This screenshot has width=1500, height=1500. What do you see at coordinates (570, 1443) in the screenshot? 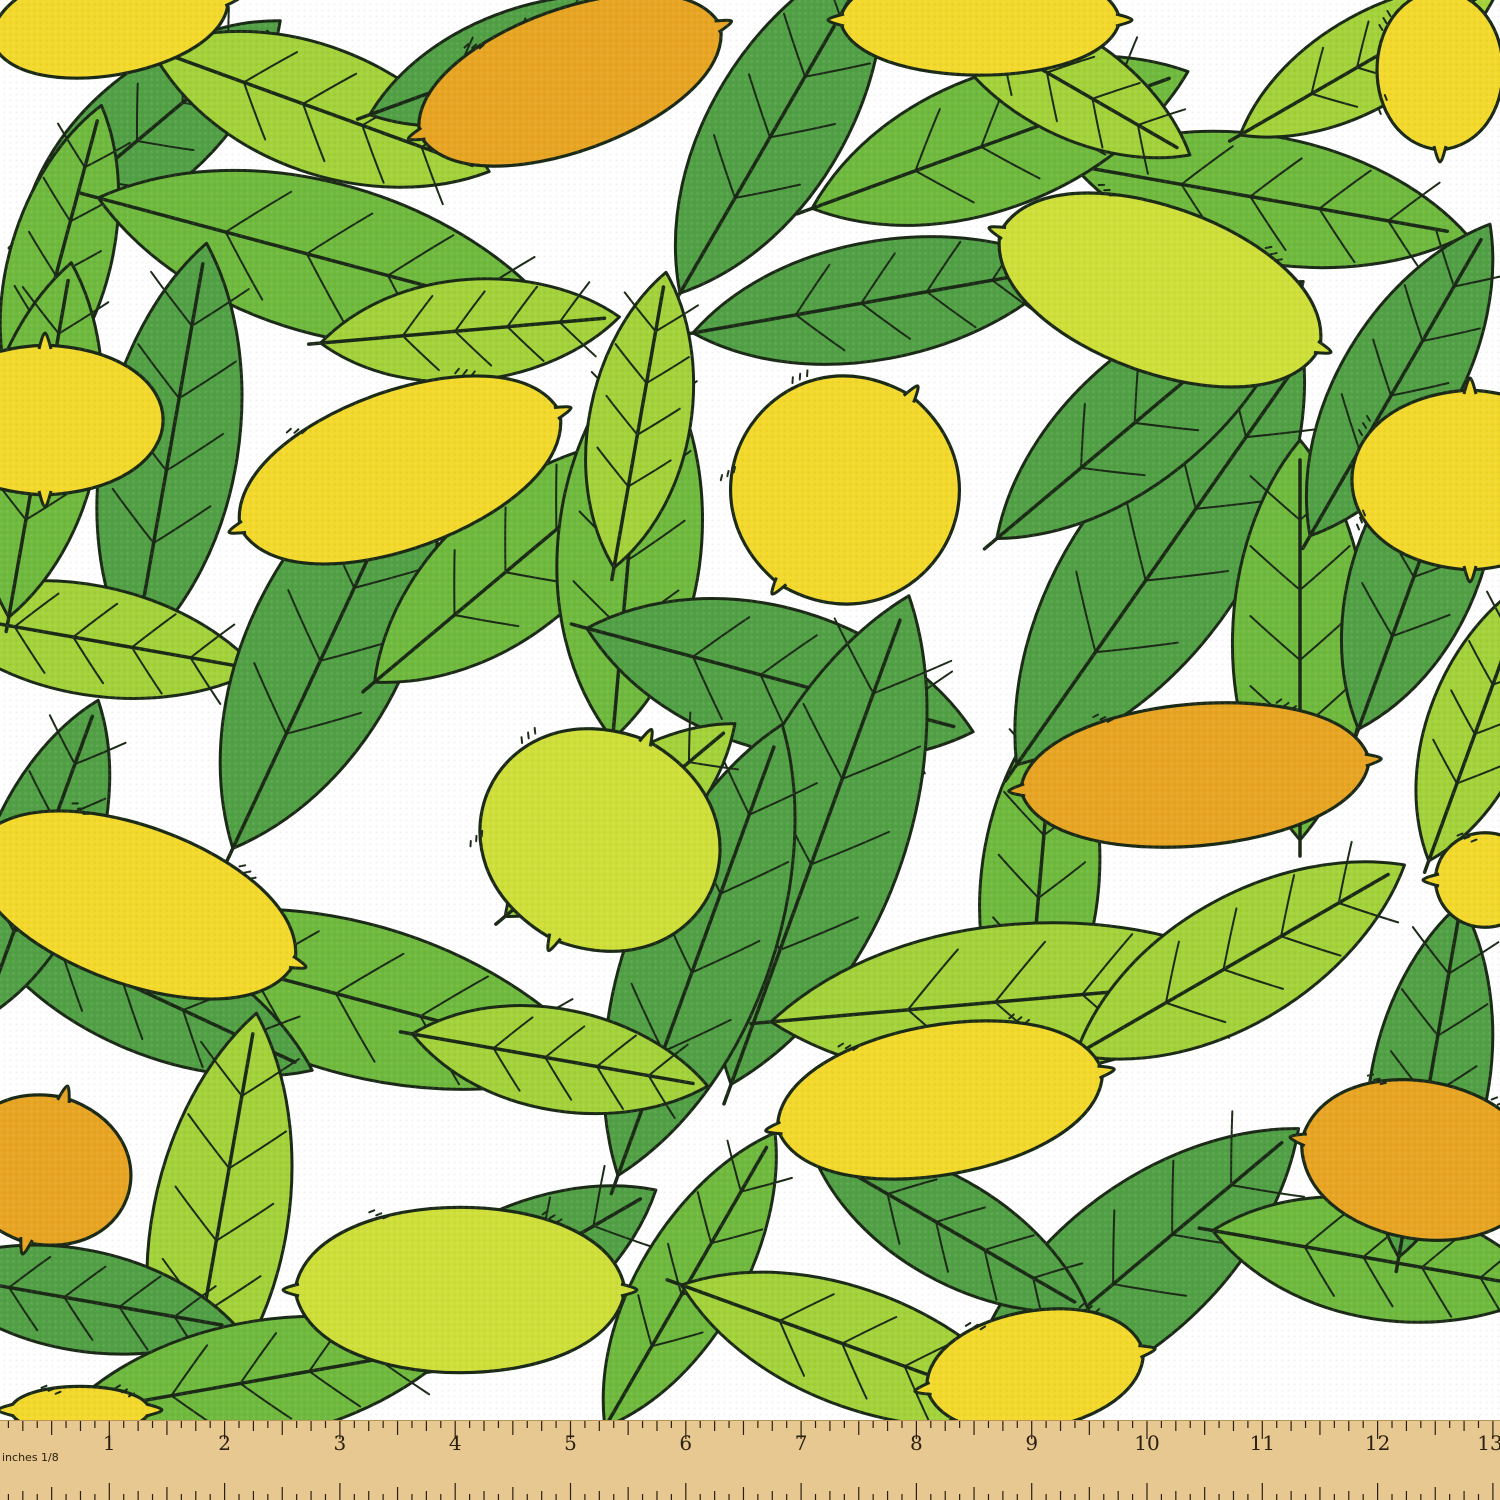
I see `ruler-number: 5` at bounding box center [570, 1443].